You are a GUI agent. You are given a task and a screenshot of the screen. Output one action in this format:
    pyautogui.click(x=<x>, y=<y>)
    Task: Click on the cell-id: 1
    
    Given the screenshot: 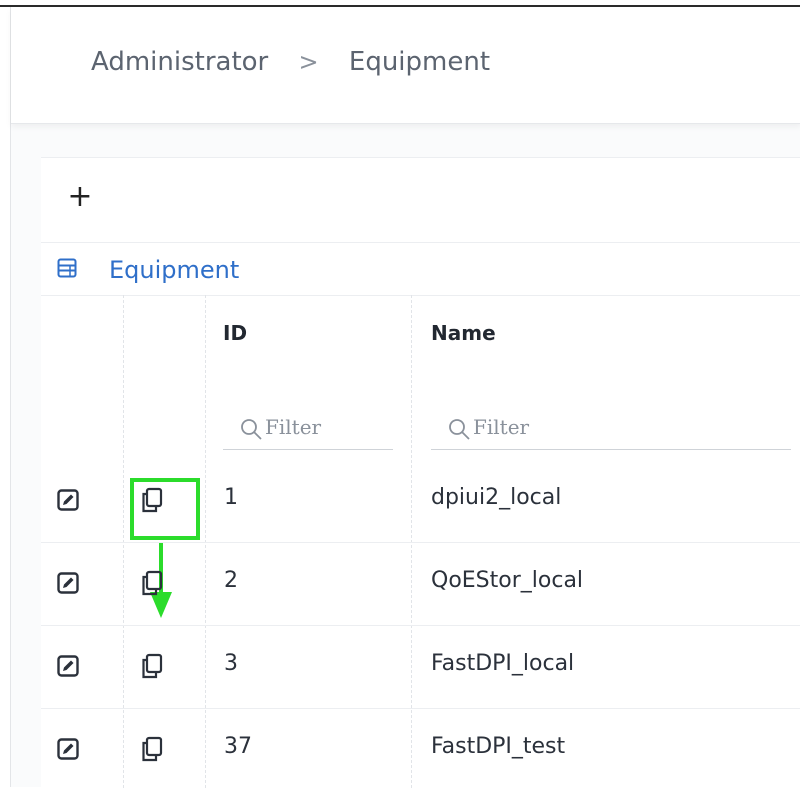 What is the action you would take?
    pyautogui.click(x=231, y=497)
    